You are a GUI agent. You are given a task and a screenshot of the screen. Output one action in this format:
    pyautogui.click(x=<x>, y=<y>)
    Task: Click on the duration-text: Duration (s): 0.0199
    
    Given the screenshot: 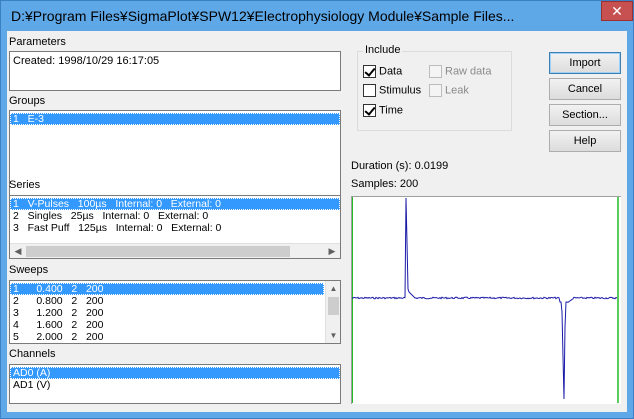 What is the action you would take?
    pyautogui.click(x=400, y=166)
    